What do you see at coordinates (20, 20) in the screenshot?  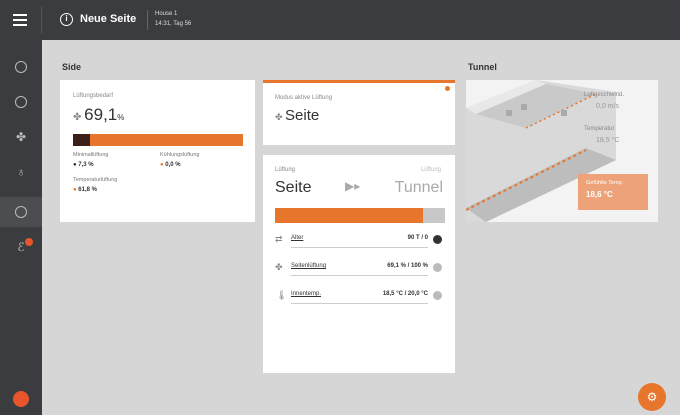 I see `menu-icon` at bounding box center [20, 20].